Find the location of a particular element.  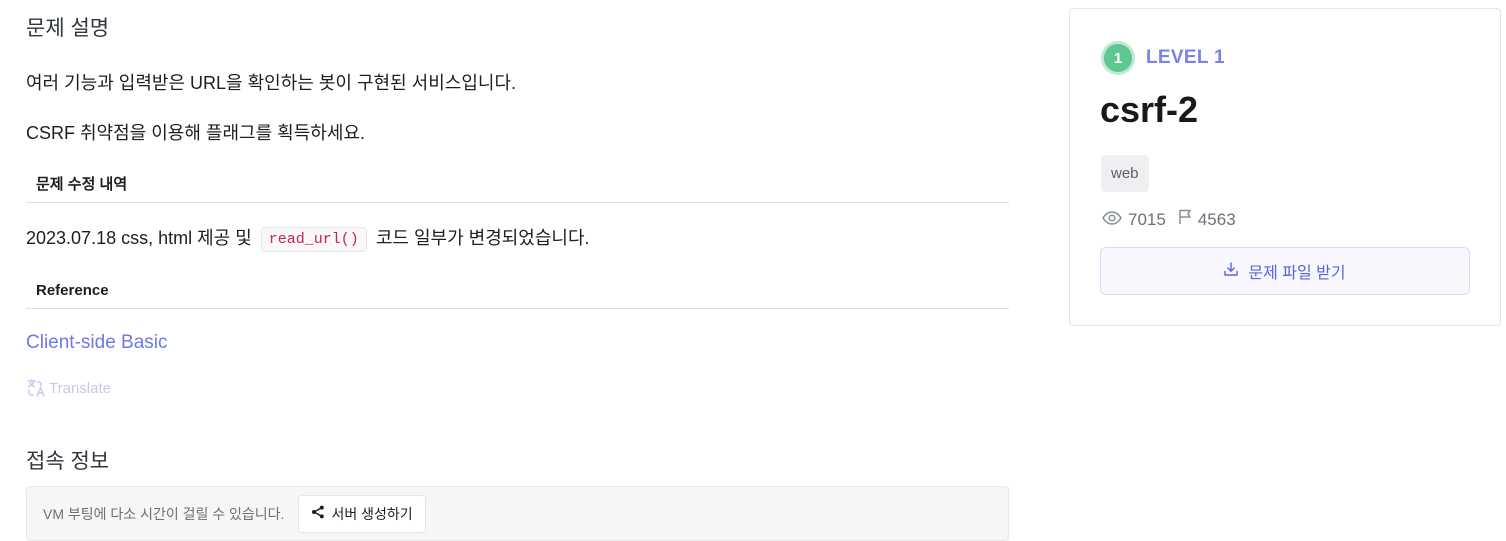

flag-icon is located at coordinates (1185, 219).